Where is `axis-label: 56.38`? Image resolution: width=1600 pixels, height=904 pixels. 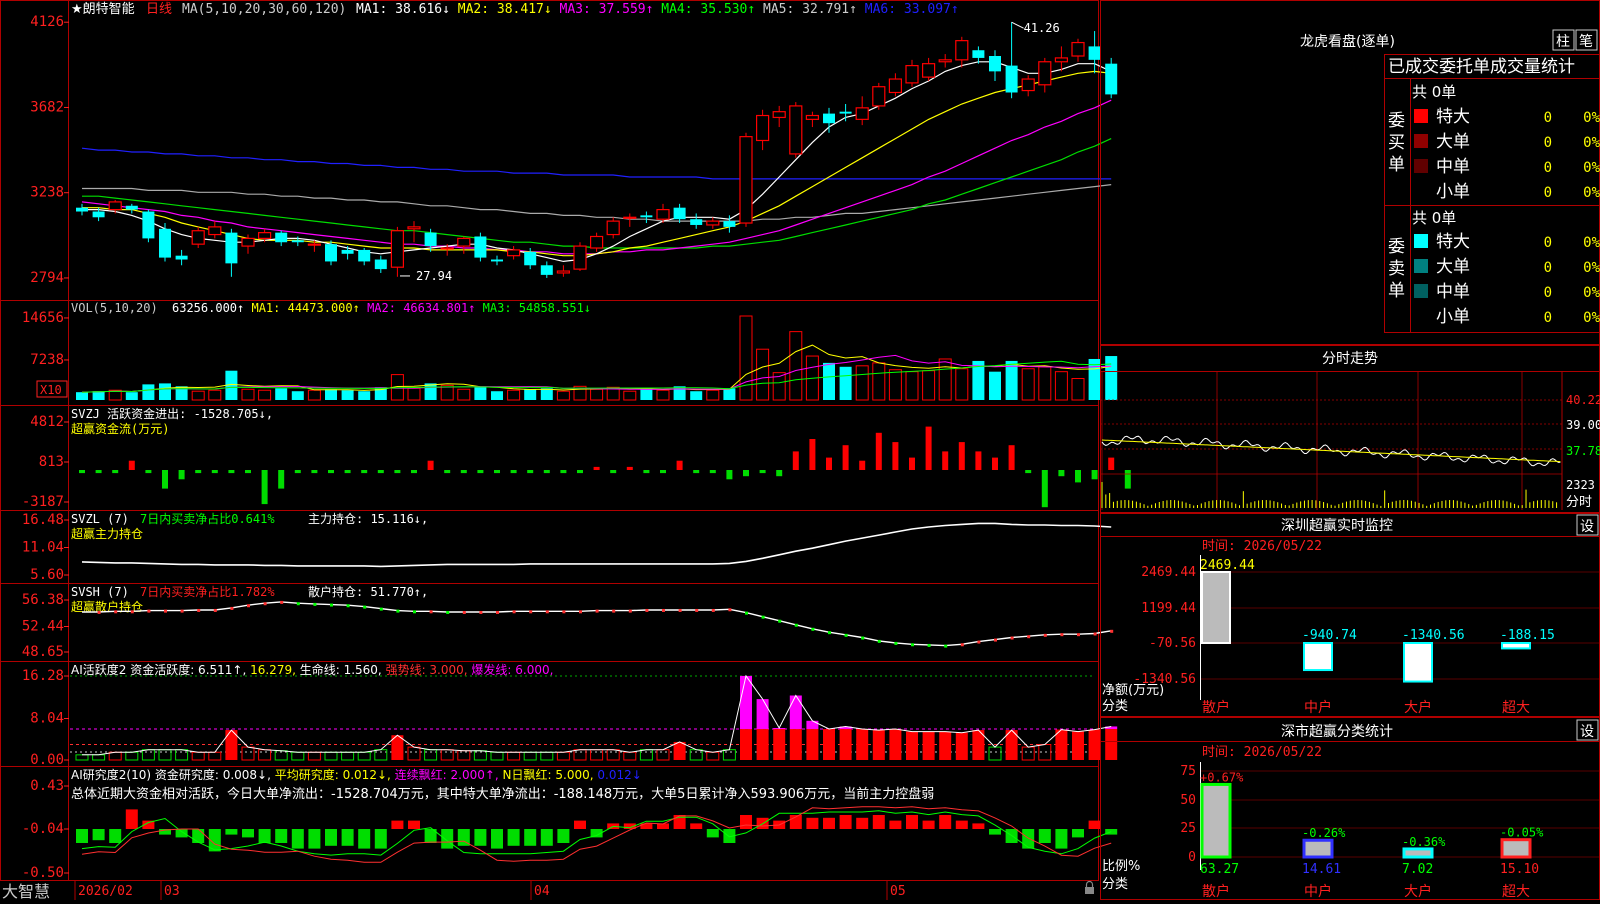
axis-label: 56.38 is located at coordinates (43, 600).